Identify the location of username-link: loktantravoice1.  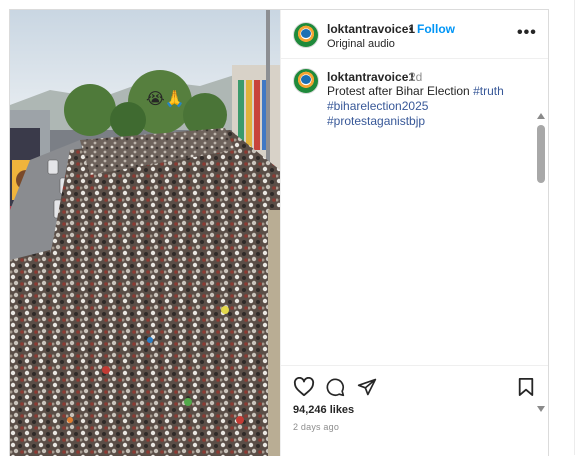
(371, 29).